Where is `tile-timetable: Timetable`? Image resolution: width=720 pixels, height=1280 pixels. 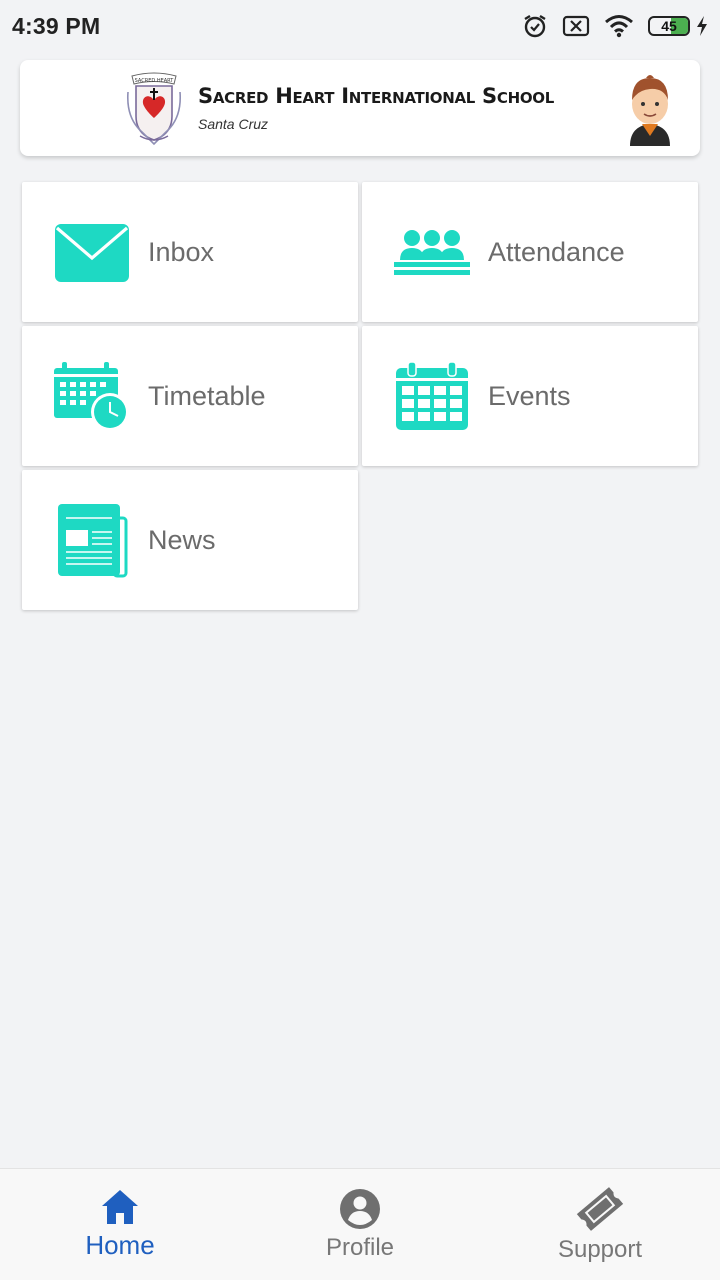
tile-timetable: Timetable is located at coordinates (190, 396).